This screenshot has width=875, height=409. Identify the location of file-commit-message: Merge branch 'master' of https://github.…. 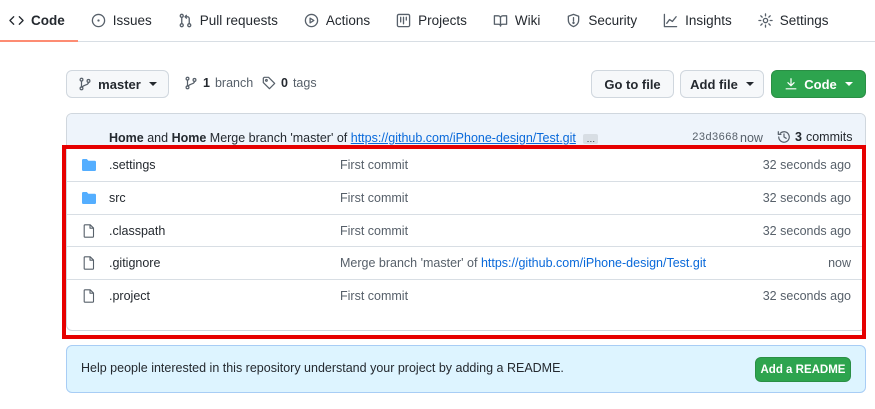
(523, 263).